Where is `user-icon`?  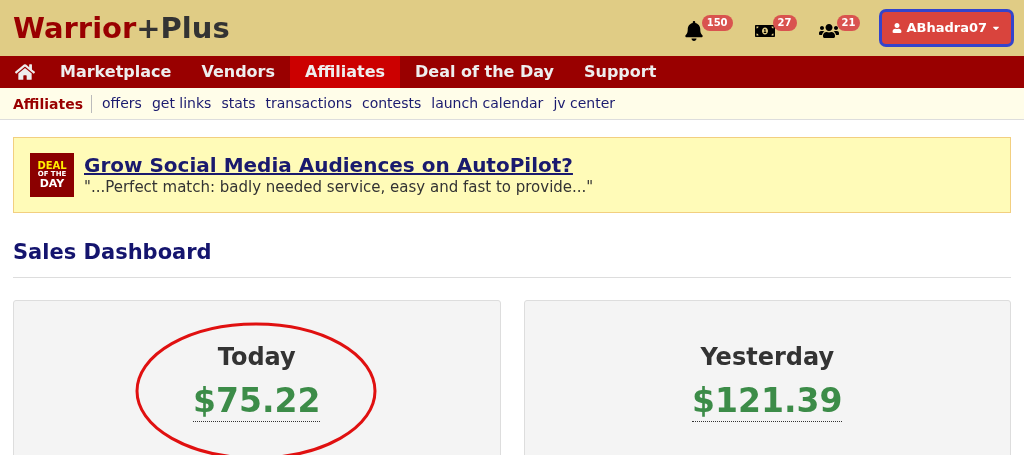
user-icon is located at coordinates (897, 28).